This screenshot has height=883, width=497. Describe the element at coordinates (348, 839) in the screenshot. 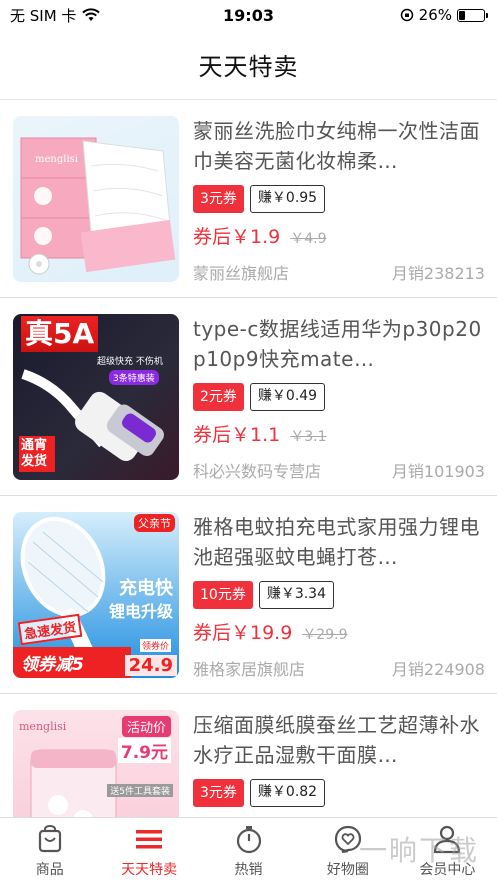

I see `heart-chat-icon` at that location.